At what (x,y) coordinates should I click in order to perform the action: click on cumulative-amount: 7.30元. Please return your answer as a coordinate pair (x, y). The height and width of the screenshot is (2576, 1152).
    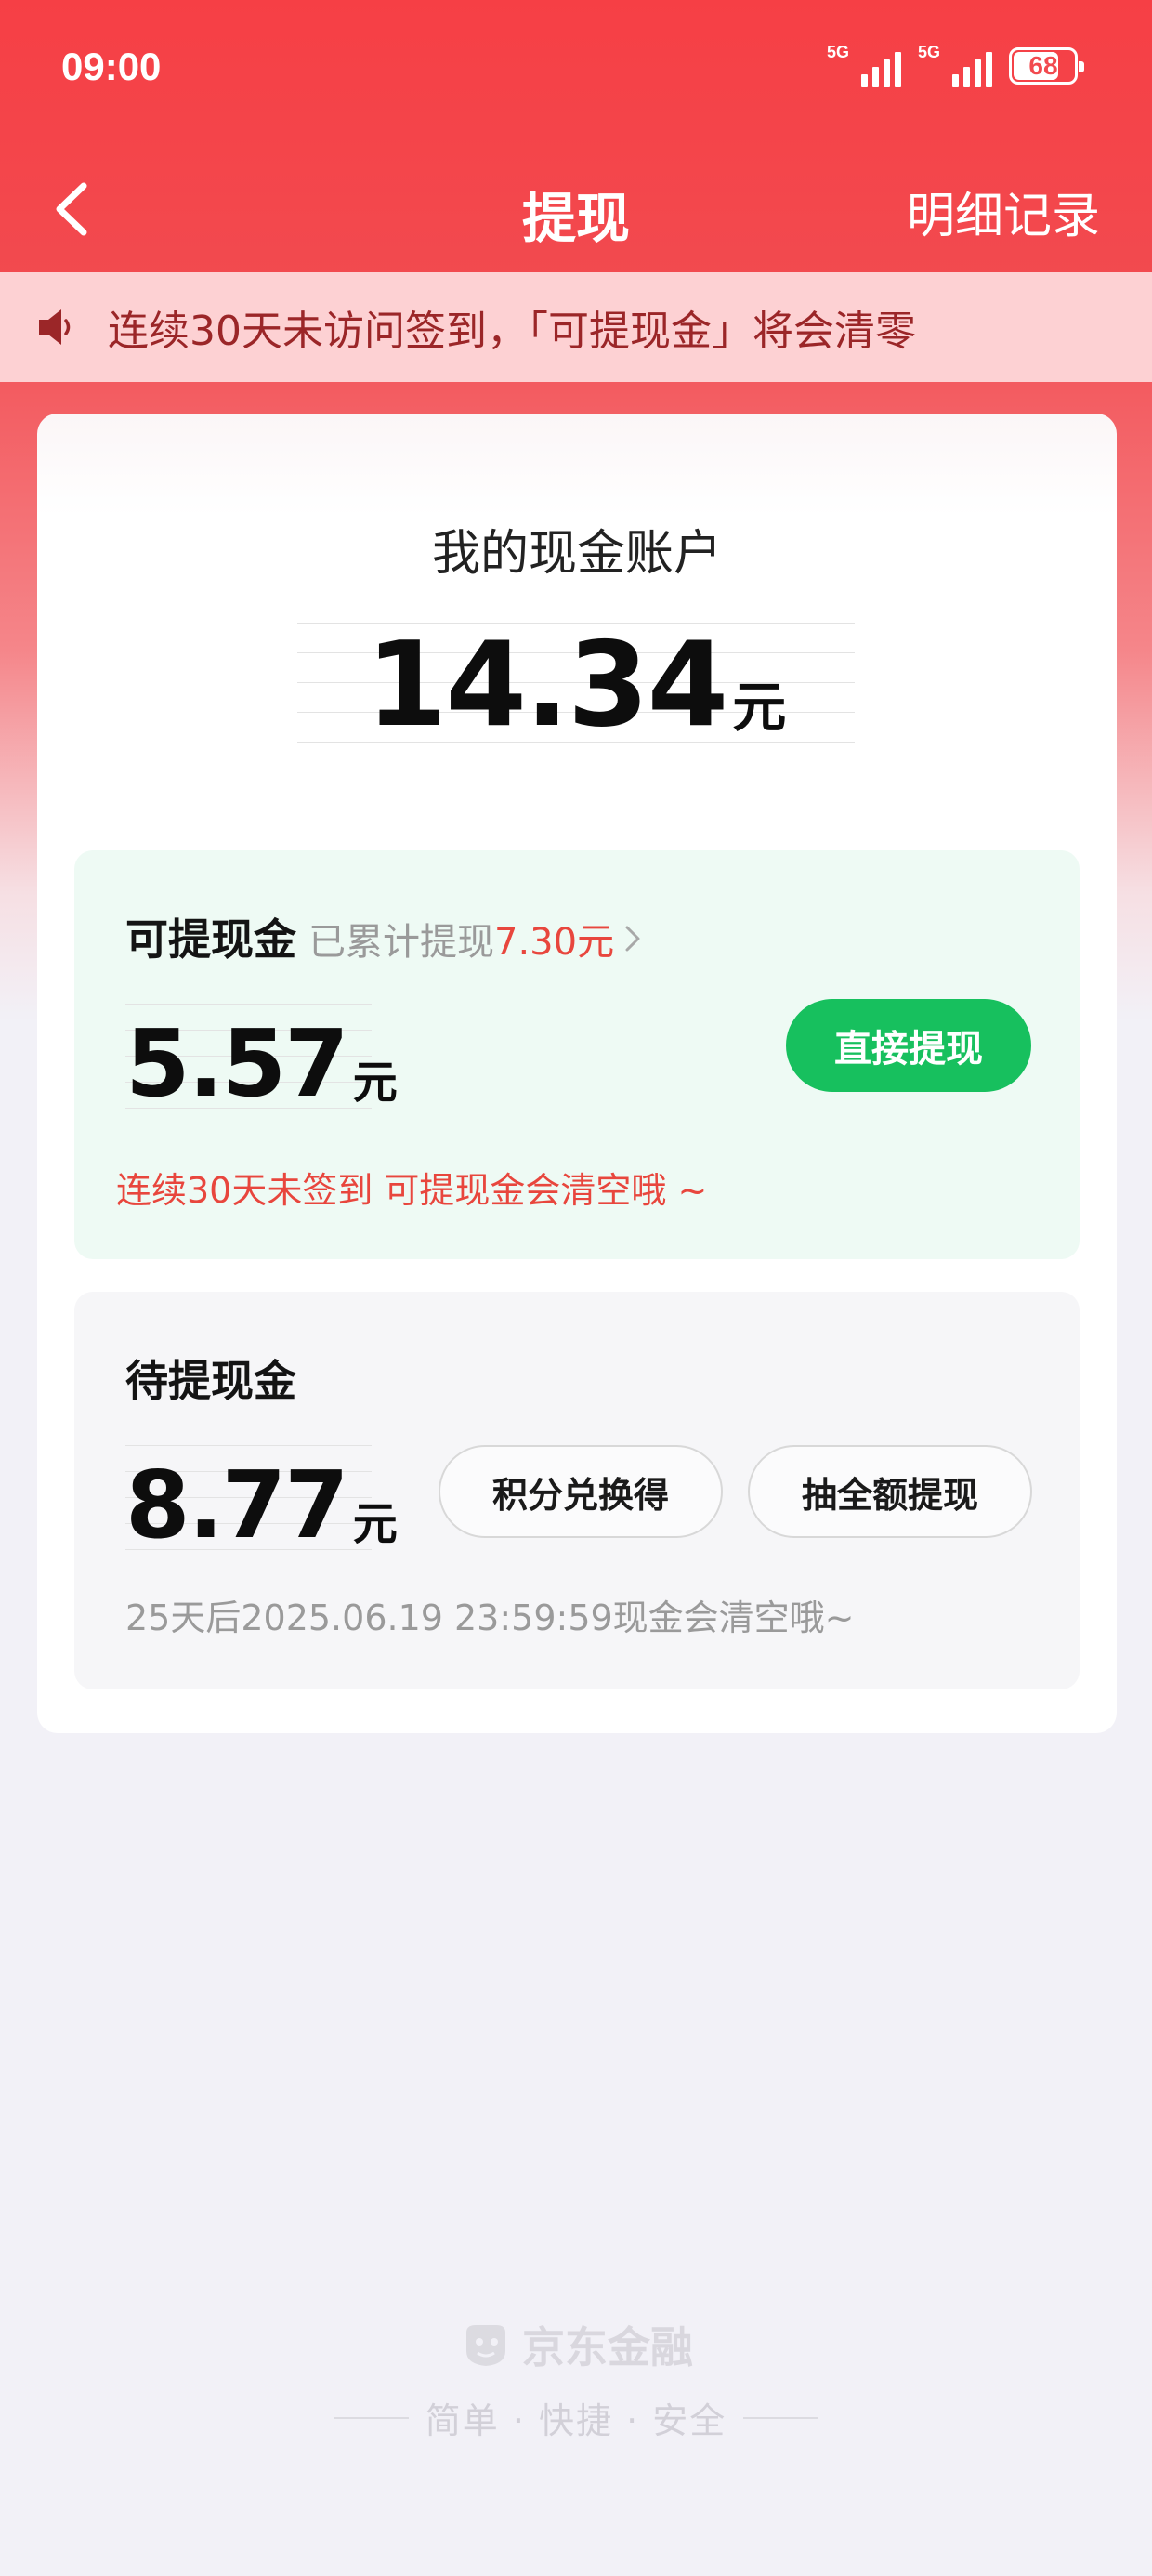
    Looking at the image, I should click on (554, 942).